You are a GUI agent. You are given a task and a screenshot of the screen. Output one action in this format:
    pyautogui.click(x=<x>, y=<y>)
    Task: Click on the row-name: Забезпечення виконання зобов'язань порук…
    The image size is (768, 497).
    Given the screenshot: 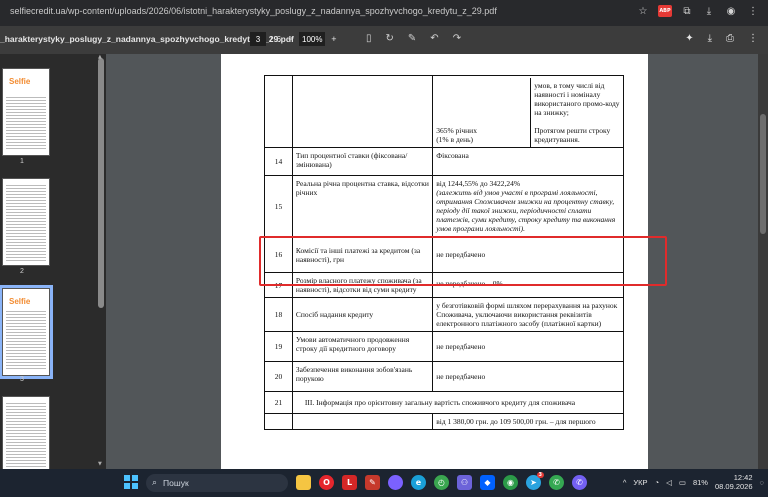 What is the action you would take?
    pyautogui.click(x=362, y=376)
    